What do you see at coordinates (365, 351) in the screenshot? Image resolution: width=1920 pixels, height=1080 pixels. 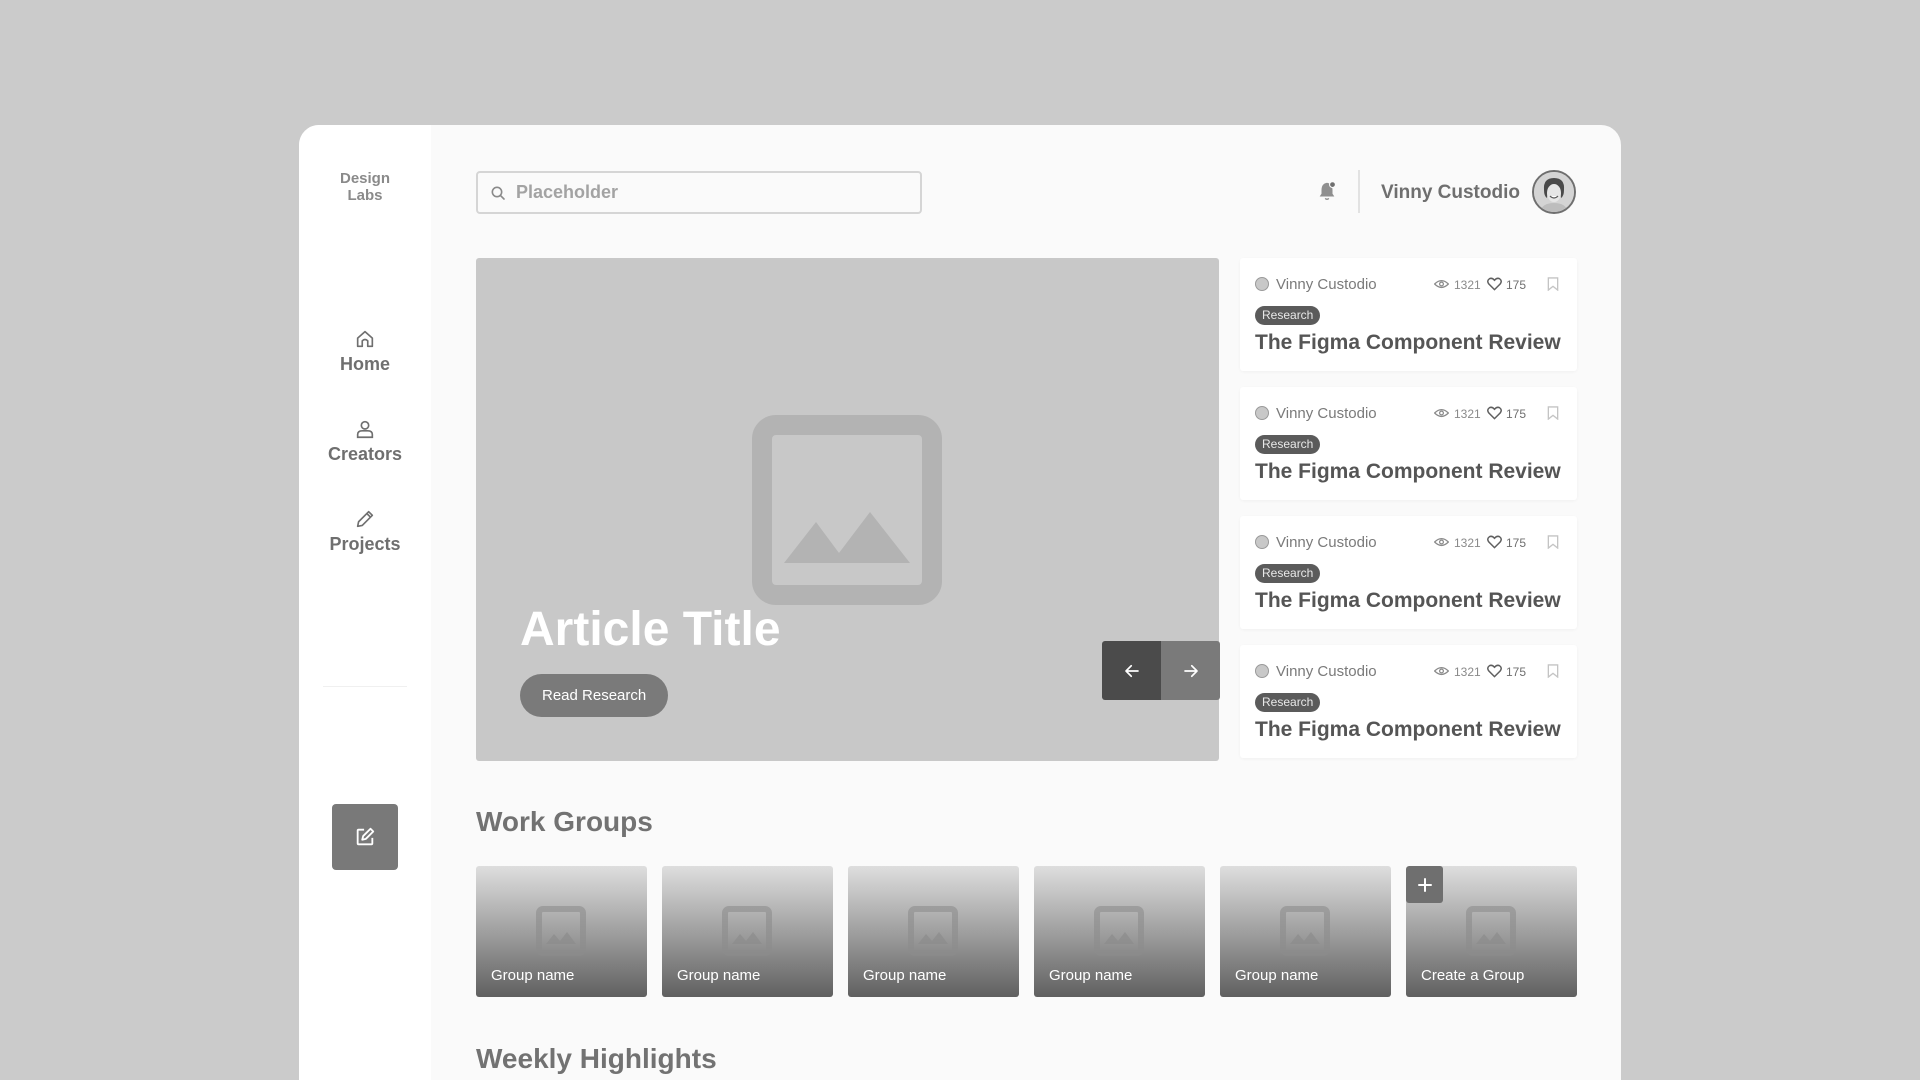 I see `sidebar-item-home: Home` at bounding box center [365, 351].